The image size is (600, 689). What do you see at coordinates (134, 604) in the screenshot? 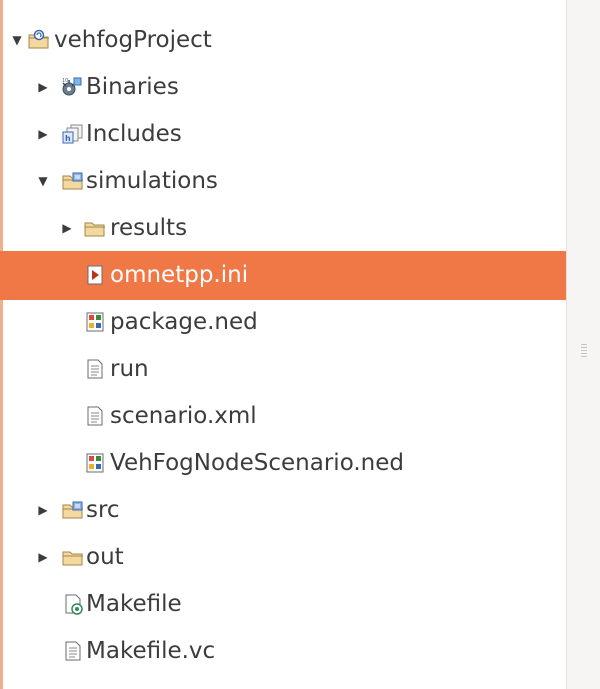
I see `tree-item-label: Makefile` at bounding box center [134, 604].